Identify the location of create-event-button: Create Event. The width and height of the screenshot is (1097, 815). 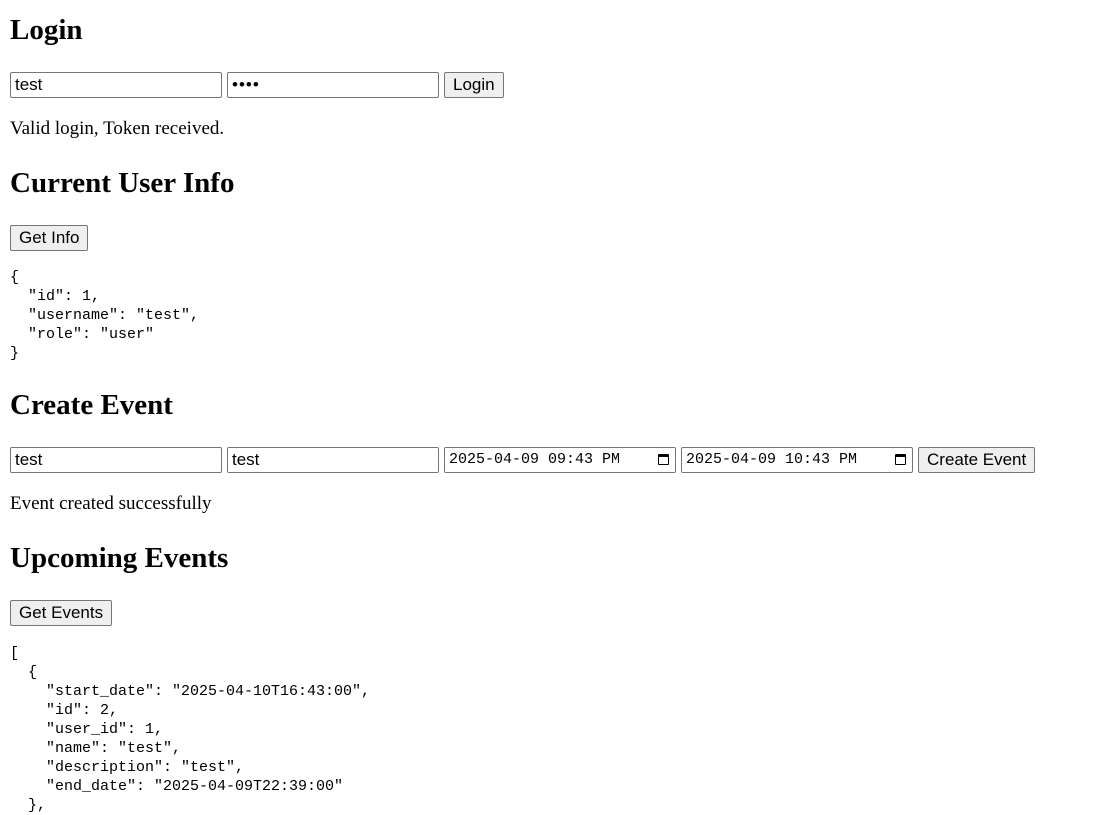
(977, 460).